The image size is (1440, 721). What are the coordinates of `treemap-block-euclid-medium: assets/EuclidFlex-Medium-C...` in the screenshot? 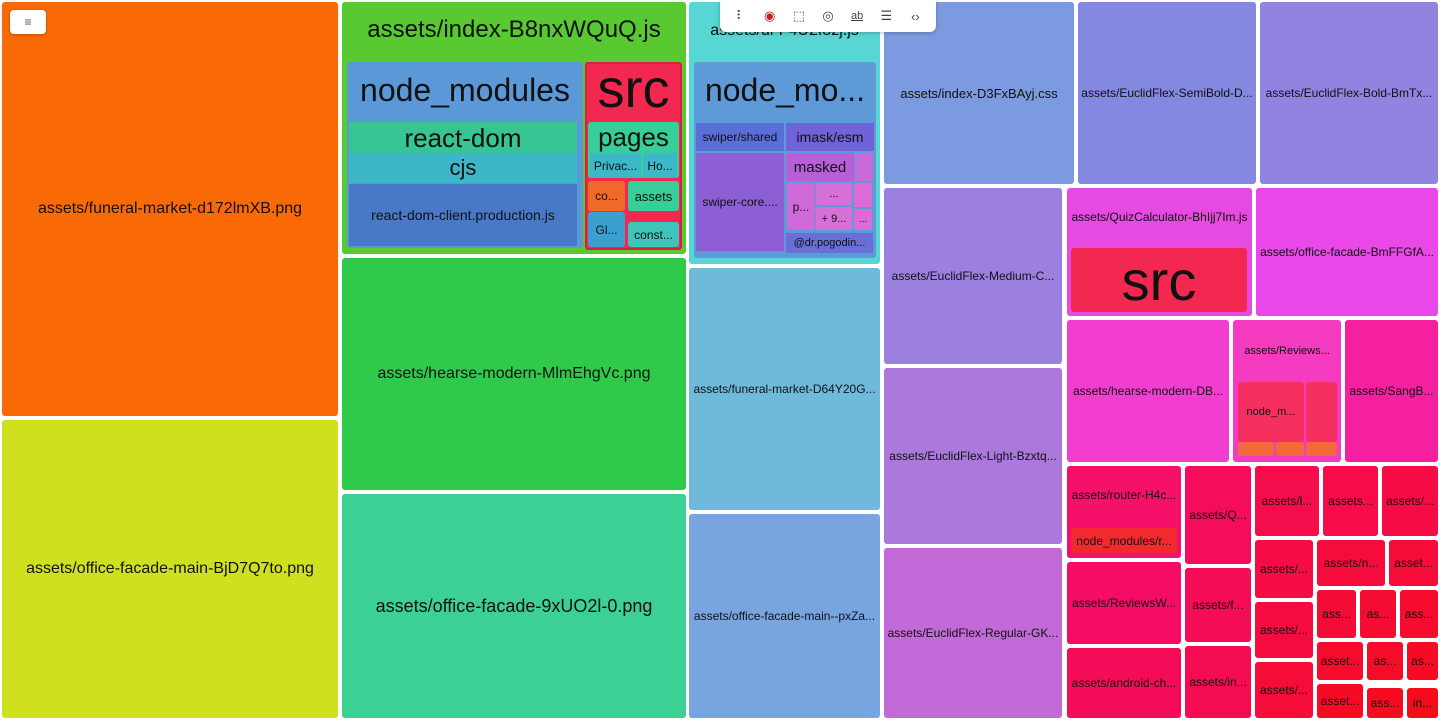 It's located at (973, 276).